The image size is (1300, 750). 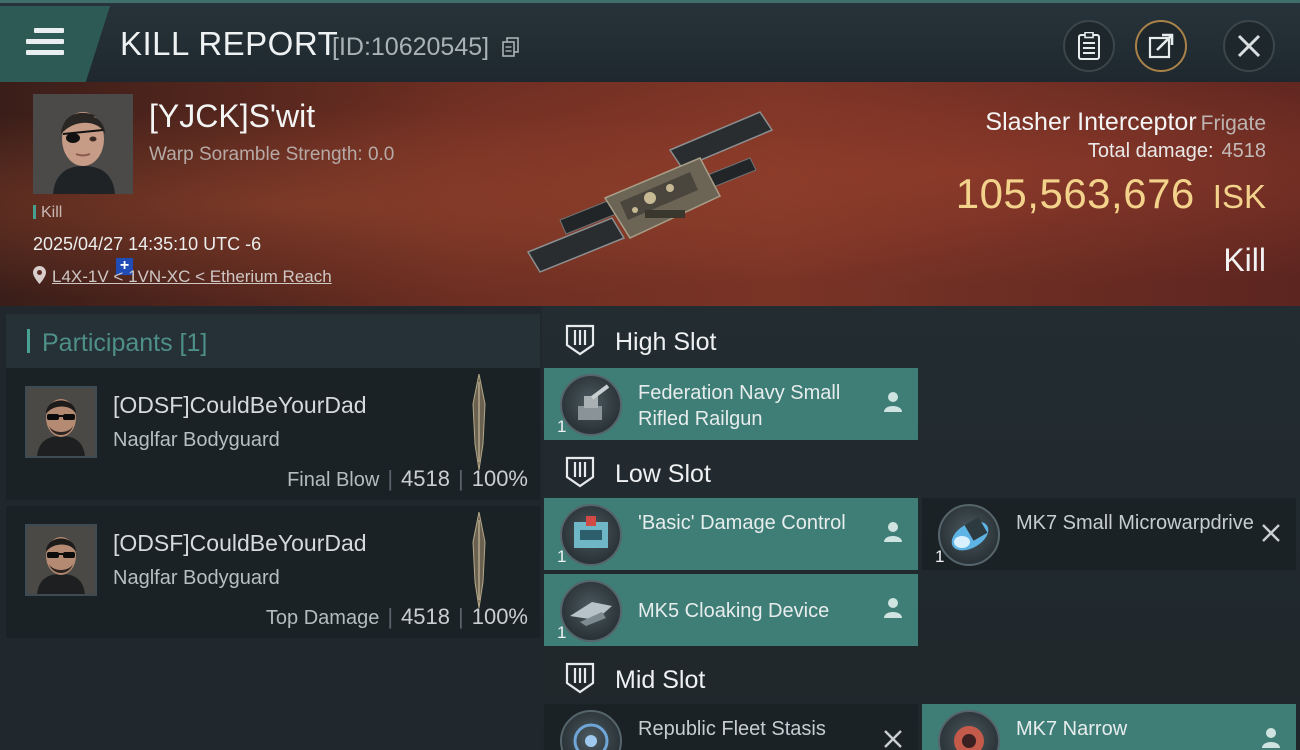 I want to click on victim-ship-image, so click(x=650, y=192).